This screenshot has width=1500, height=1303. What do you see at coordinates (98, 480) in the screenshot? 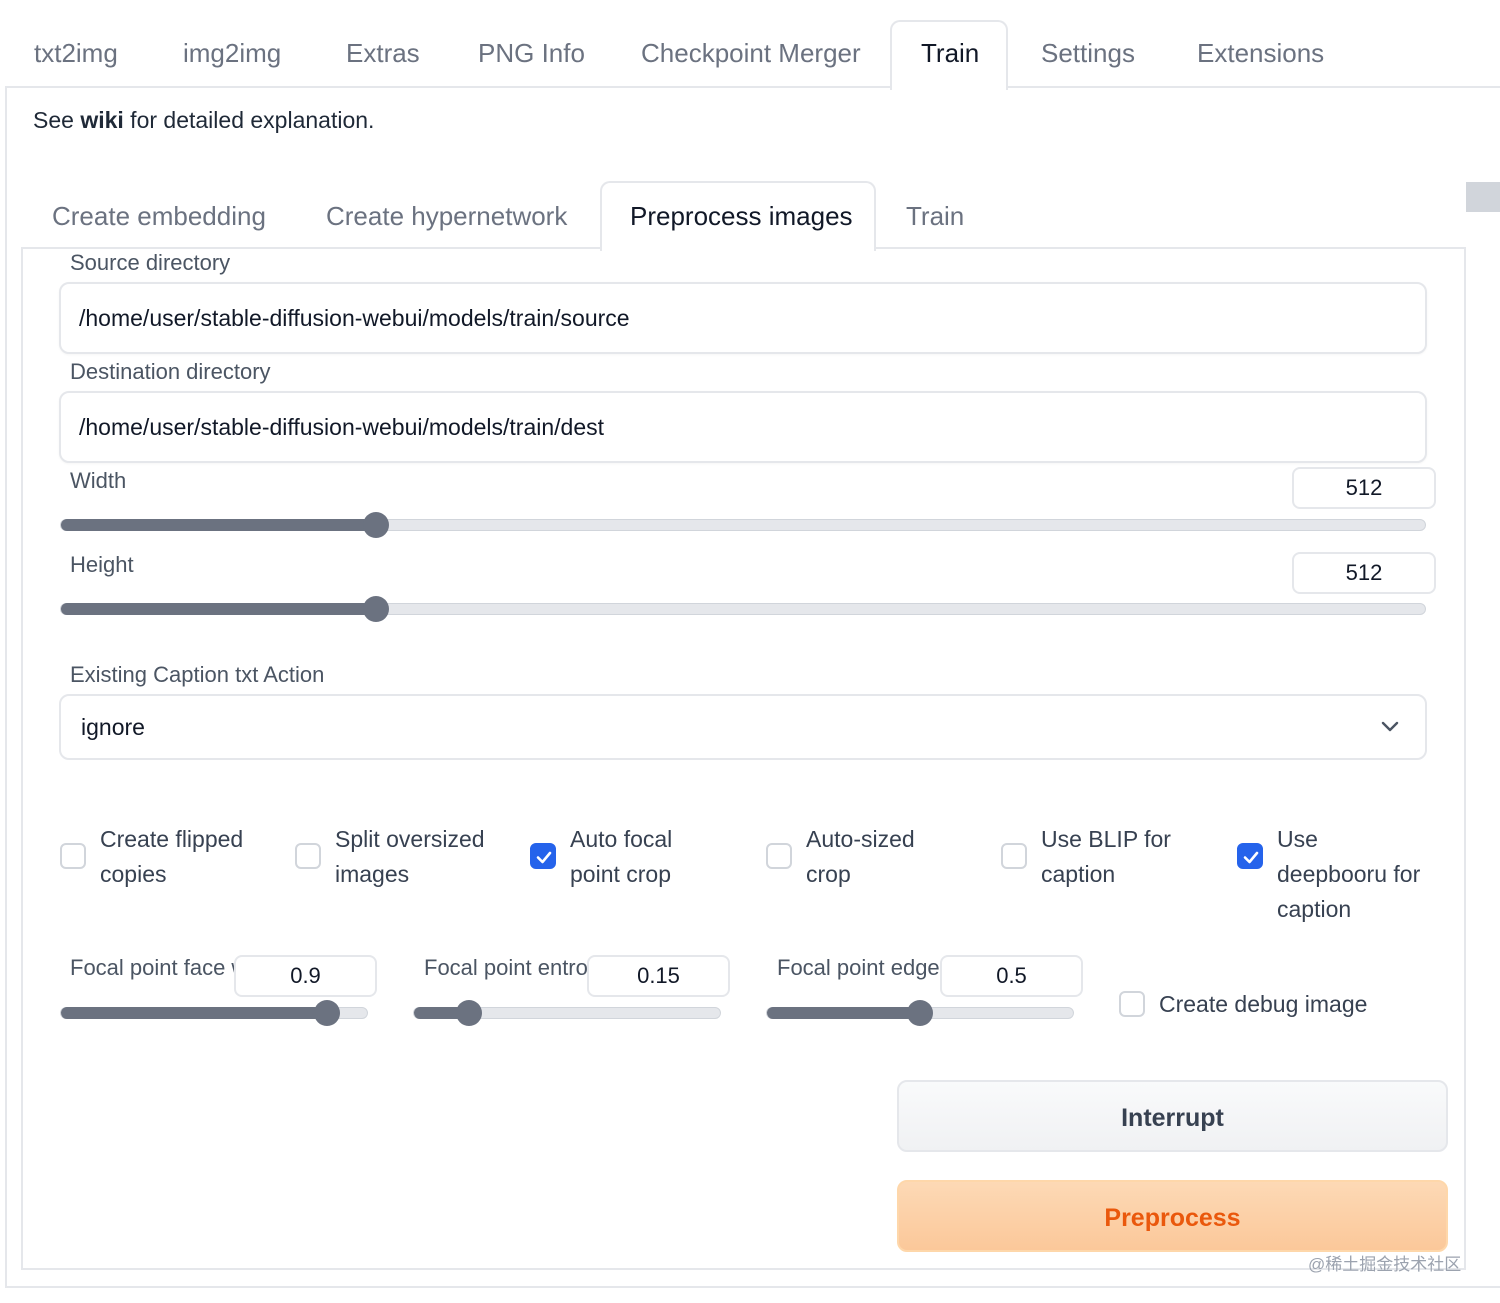
I see `width-label: Width` at bounding box center [98, 480].